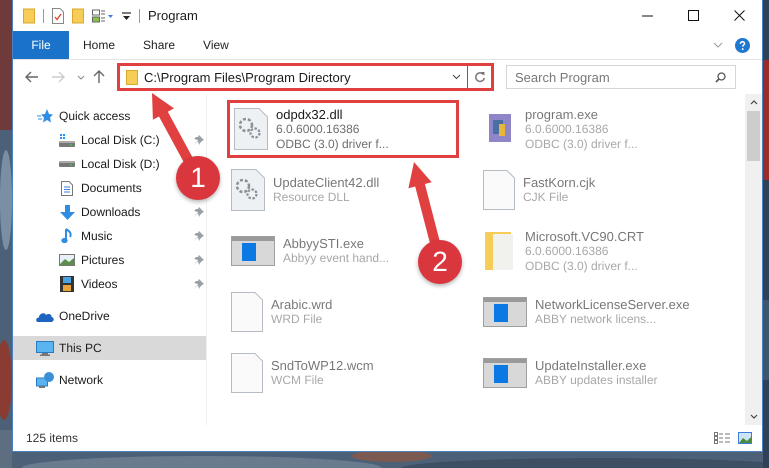 The width and height of the screenshot is (769, 468). Describe the element at coordinates (647, 15) in the screenshot. I see `minimize-icon` at that location.